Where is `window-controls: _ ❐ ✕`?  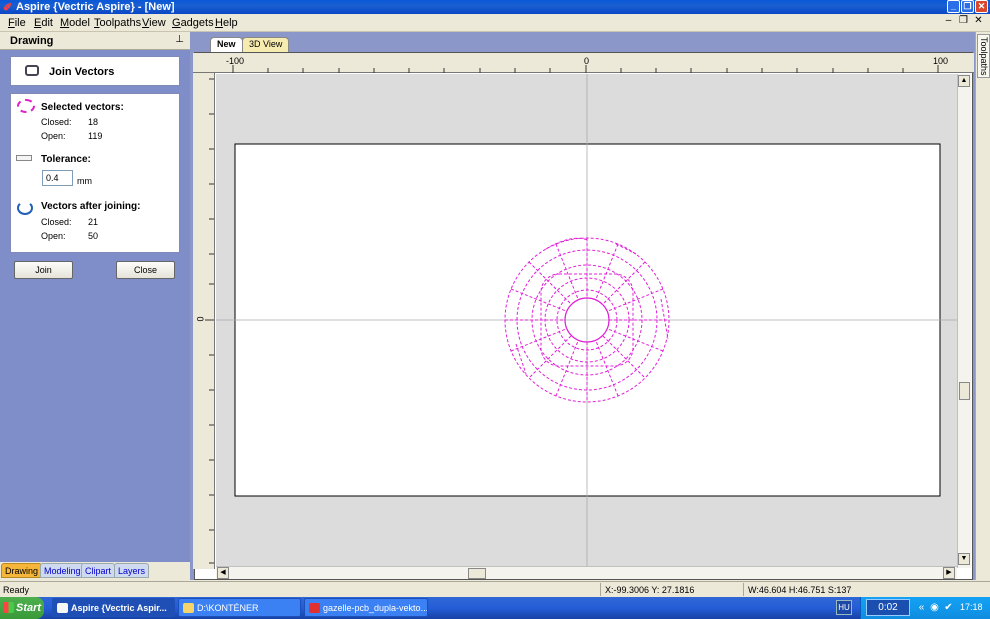 window-controls: _ ❐ ✕ is located at coordinates (967, 6).